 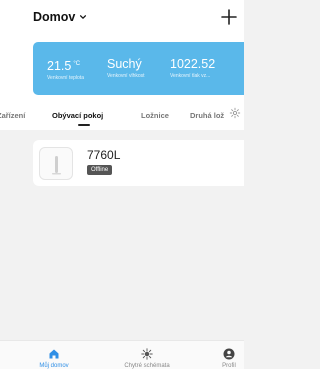 What do you see at coordinates (147, 366) in the screenshot?
I see `nav-label-smart-scenes: Chytré schémata` at bounding box center [147, 366].